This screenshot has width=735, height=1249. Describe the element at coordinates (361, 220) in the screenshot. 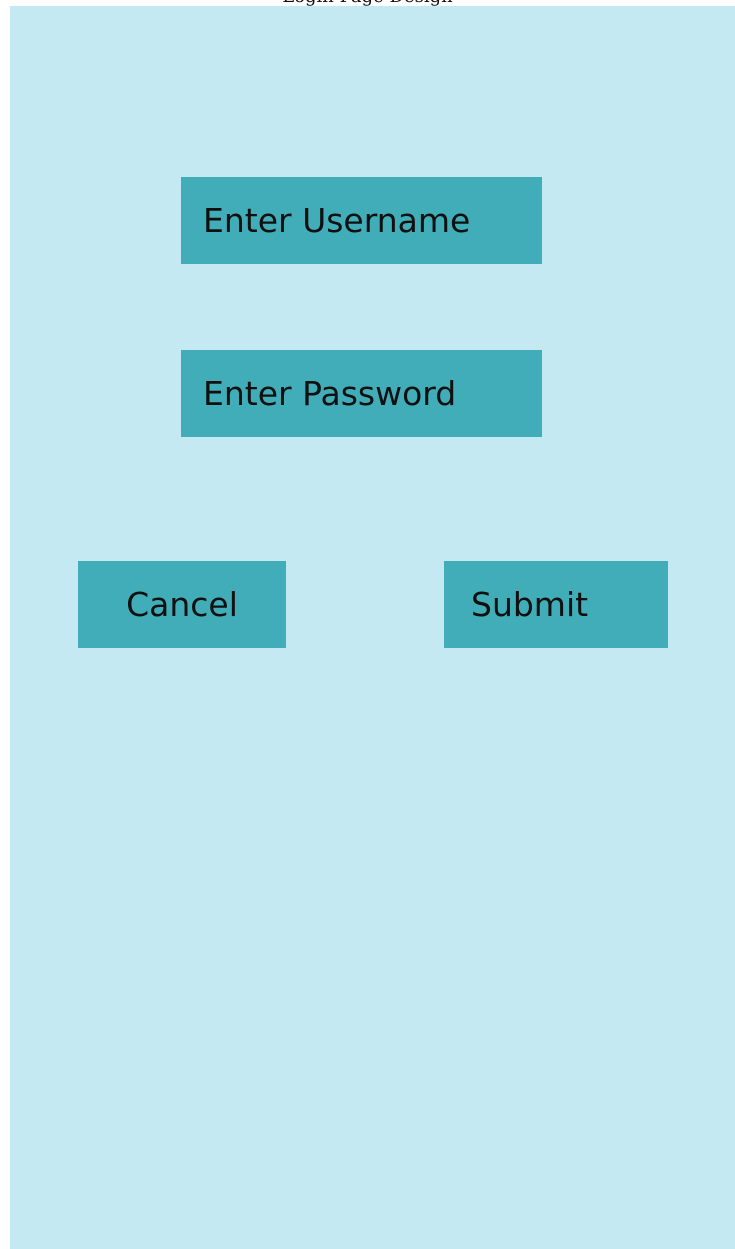

I see `username-input: Enter Username` at that location.